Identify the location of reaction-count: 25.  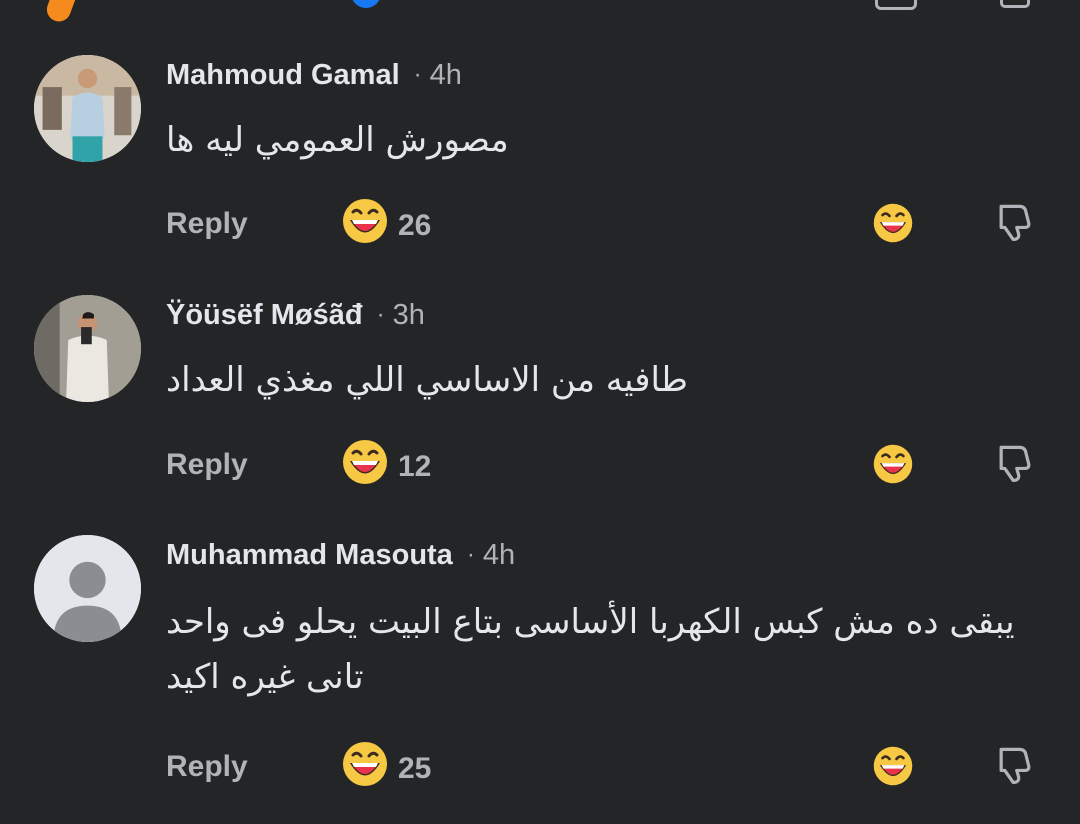
(414, 769).